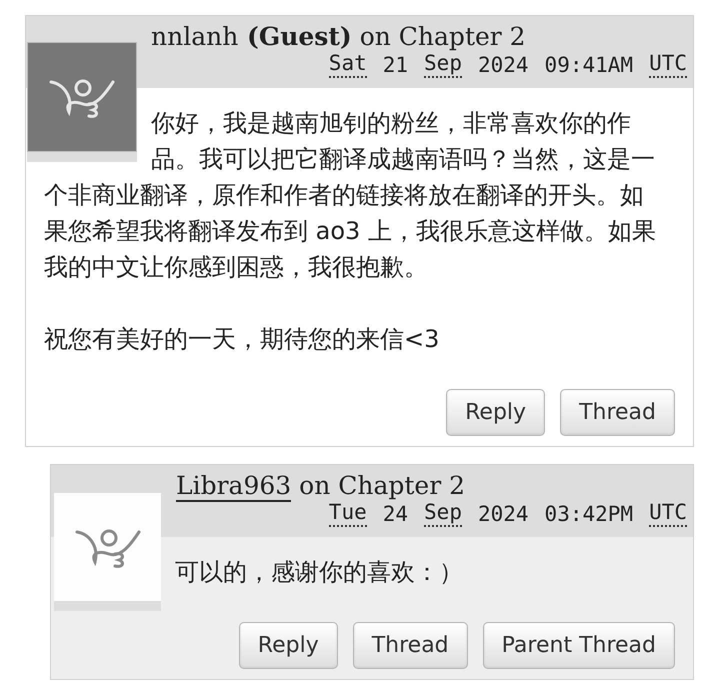 This screenshot has height=697, width=719. Describe the element at coordinates (347, 65) in the screenshot. I see `date-abbreviation: Sat` at that location.